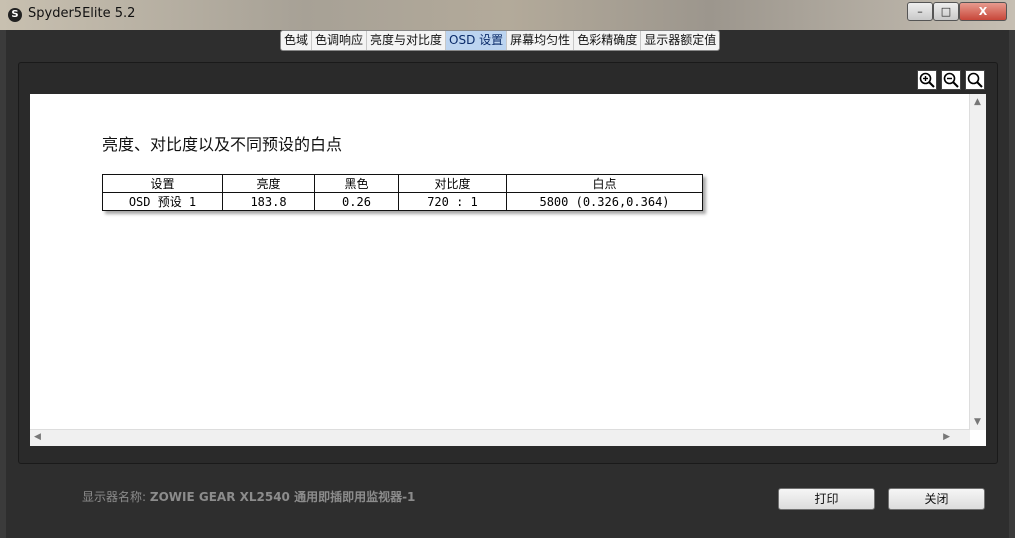 This screenshot has height=538, width=1015. Describe the element at coordinates (452, 201) in the screenshot. I see `cell-contrast: 720 : 1` at that location.